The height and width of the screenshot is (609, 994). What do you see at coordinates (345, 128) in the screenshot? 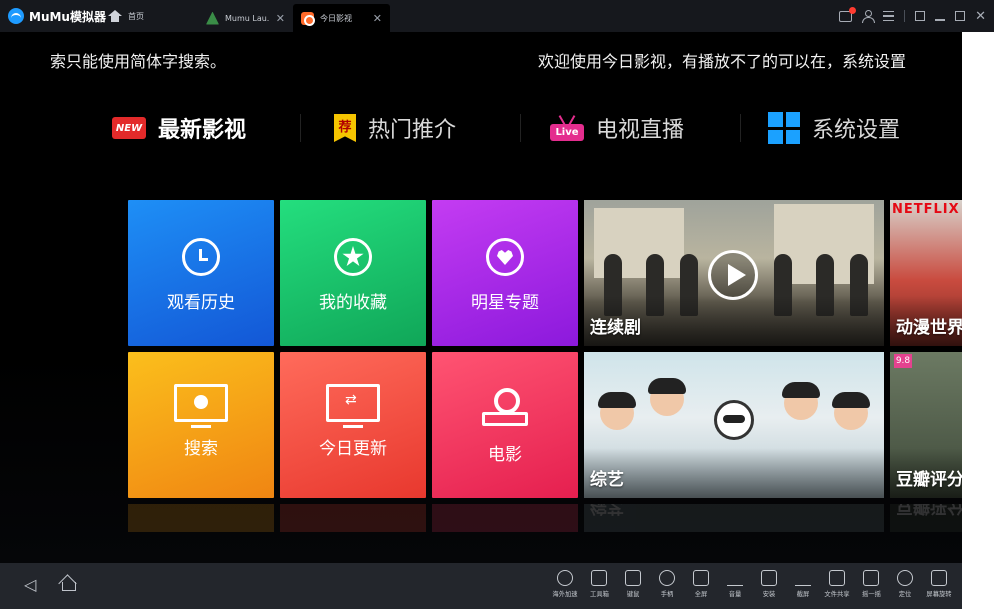
I see `recommend-icon: 荐` at bounding box center [345, 128].